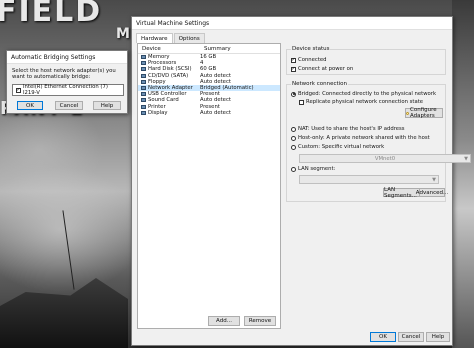 This screenshot has width=474, height=348. I want to click on hardware-row: CD/DVD (SATA) Auto detect, so click(209, 76).